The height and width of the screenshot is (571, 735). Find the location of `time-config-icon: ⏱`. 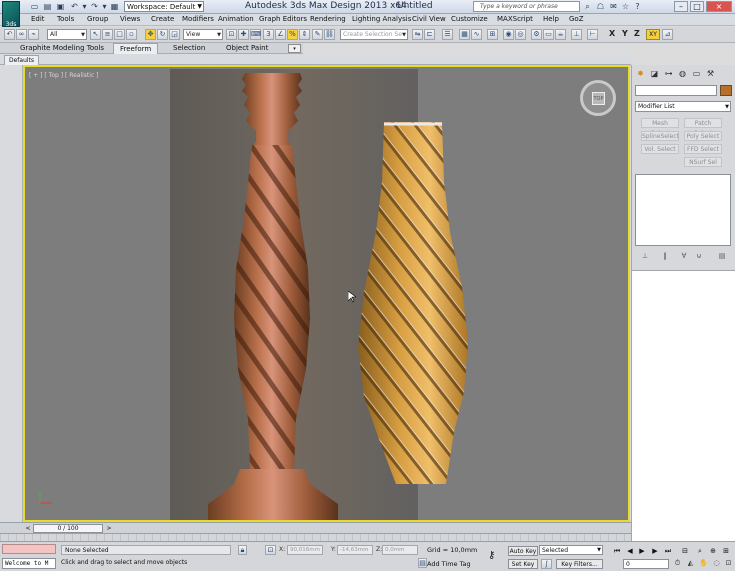

time-config-icon: ⏱ is located at coordinates (677, 563).